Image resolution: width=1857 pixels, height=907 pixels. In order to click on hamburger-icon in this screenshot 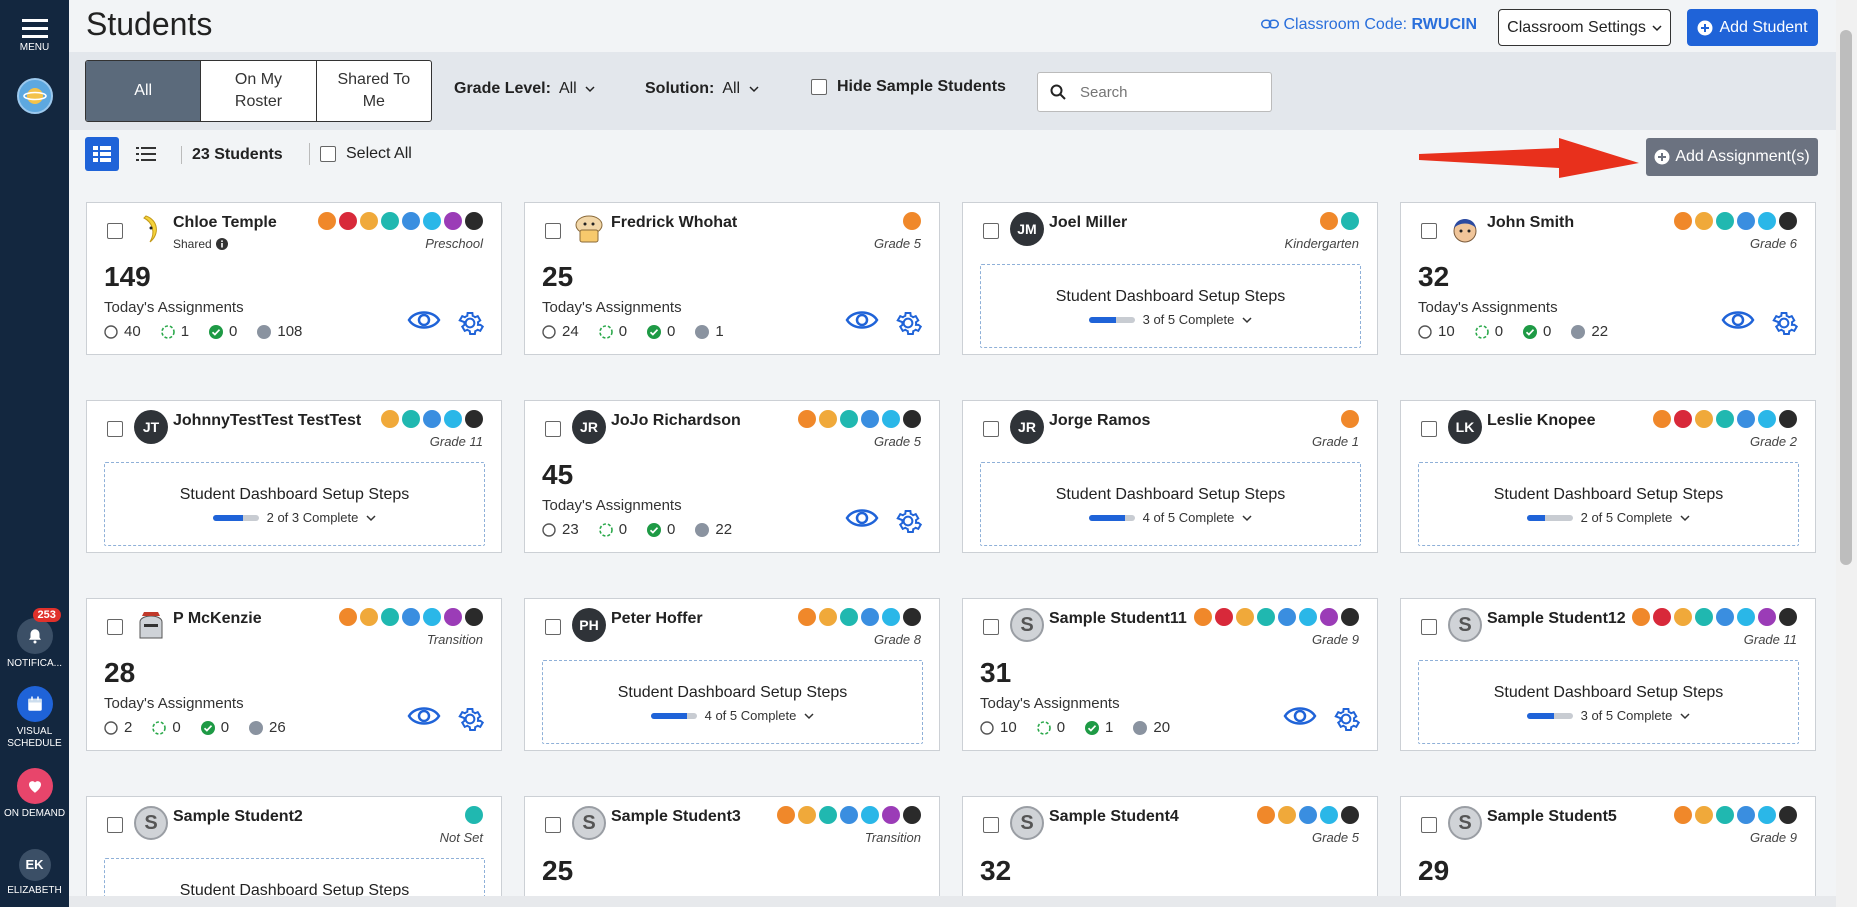, I will do `click(34, 28)`.